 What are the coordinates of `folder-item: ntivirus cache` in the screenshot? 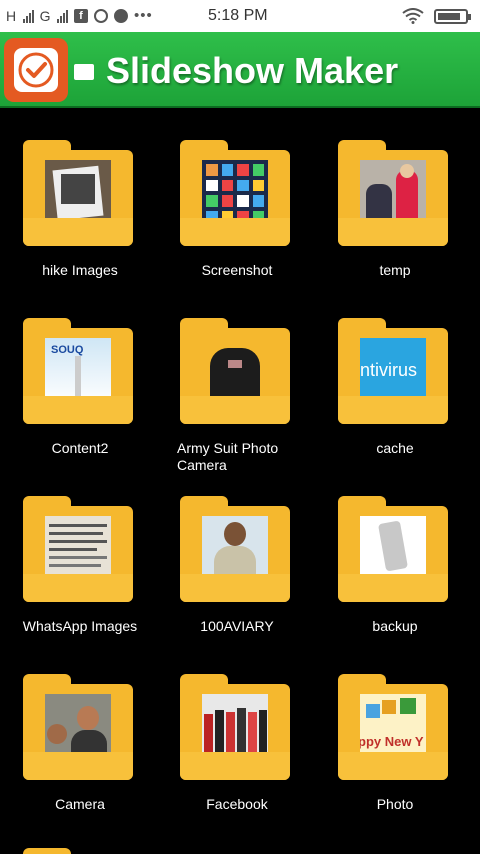 It's located at (395, 375).